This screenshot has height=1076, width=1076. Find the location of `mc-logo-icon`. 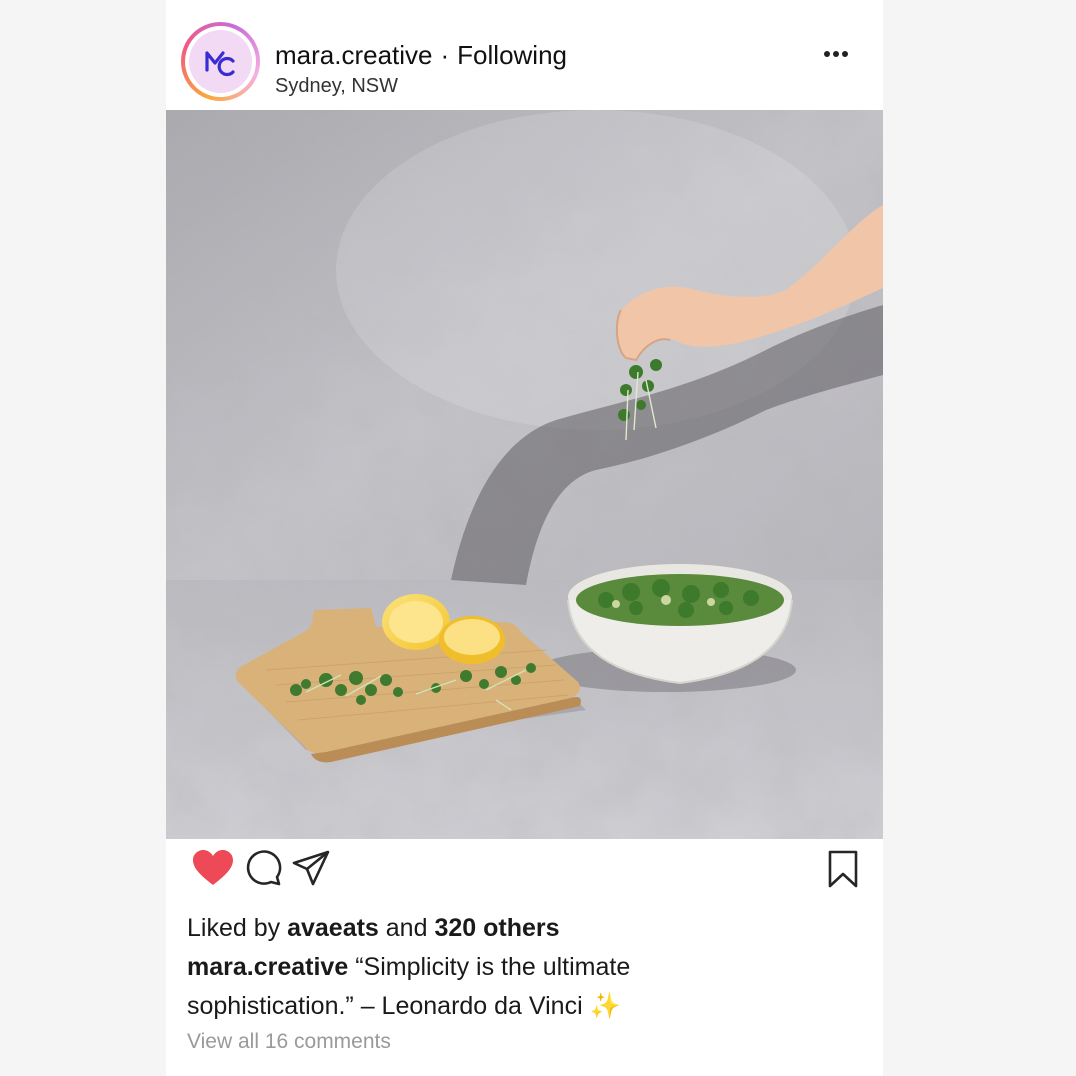

mc-logo-icon is located at coordinates (219, 63).